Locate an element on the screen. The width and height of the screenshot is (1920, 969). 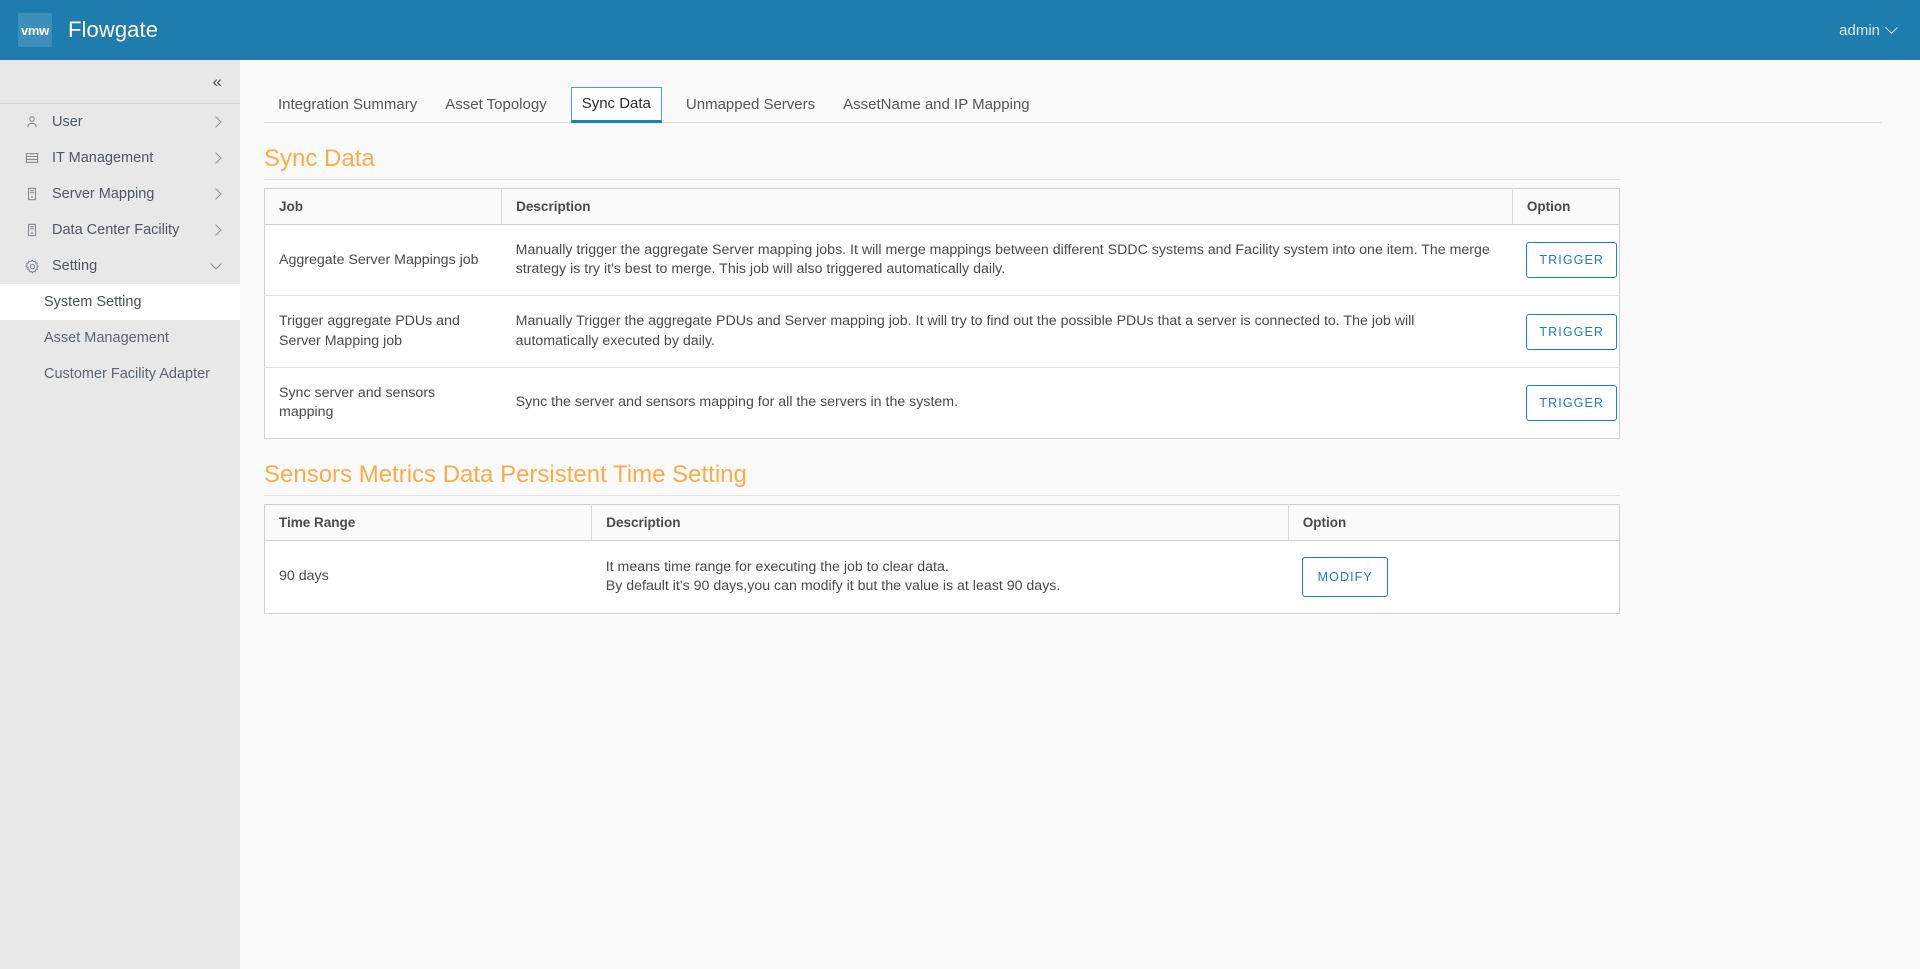
sidebar-item-data-center-facility: Data Center Facility is located at coordinates (120, 230).